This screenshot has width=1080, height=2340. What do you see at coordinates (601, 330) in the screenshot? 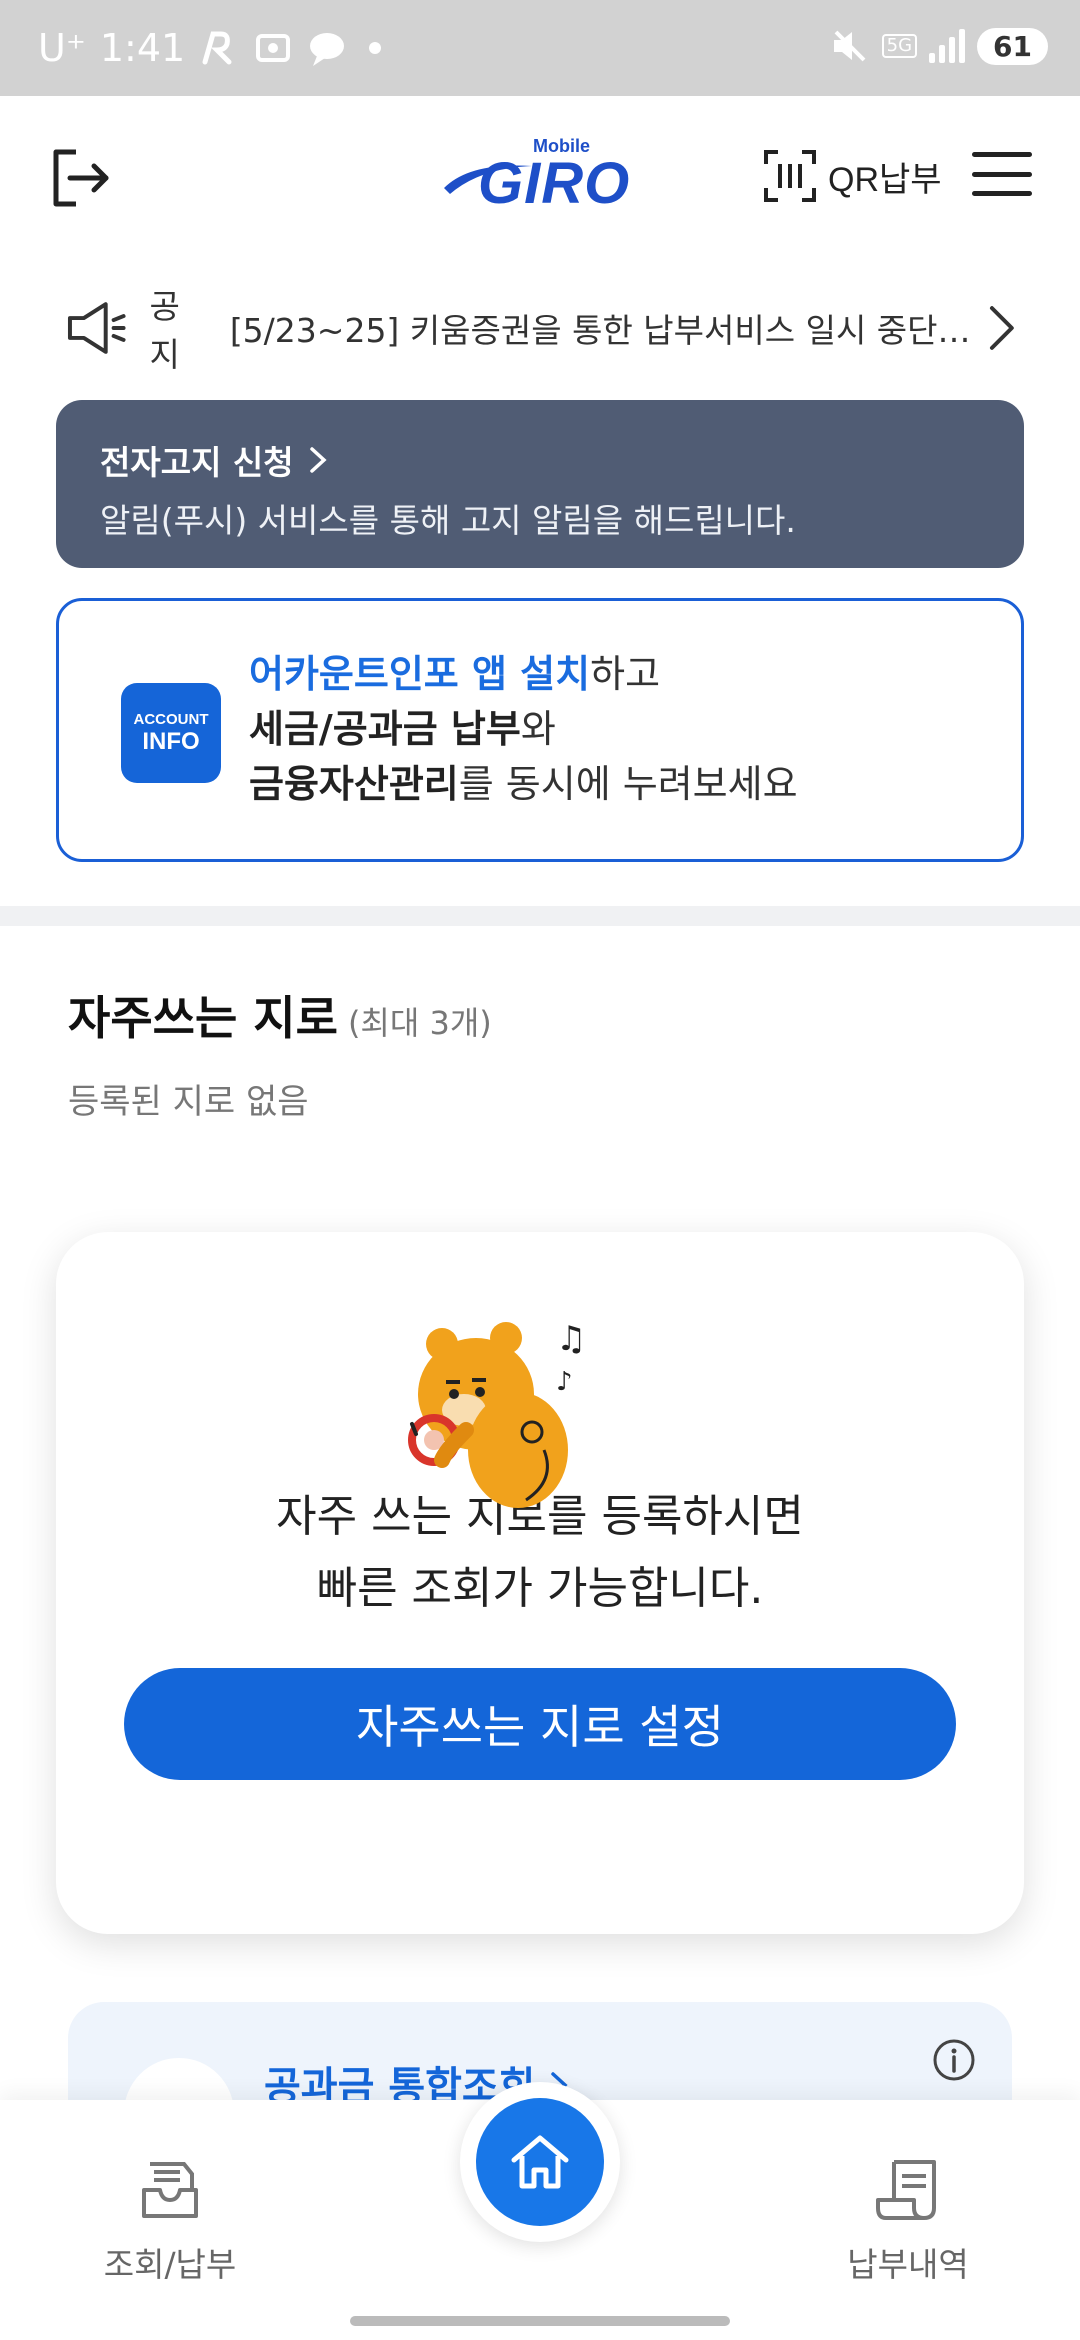
I see `notice-text: [5/23~25] 키움증권을 통한 납부서비스 일시 중단 안내` at bounding box center [601, 330].